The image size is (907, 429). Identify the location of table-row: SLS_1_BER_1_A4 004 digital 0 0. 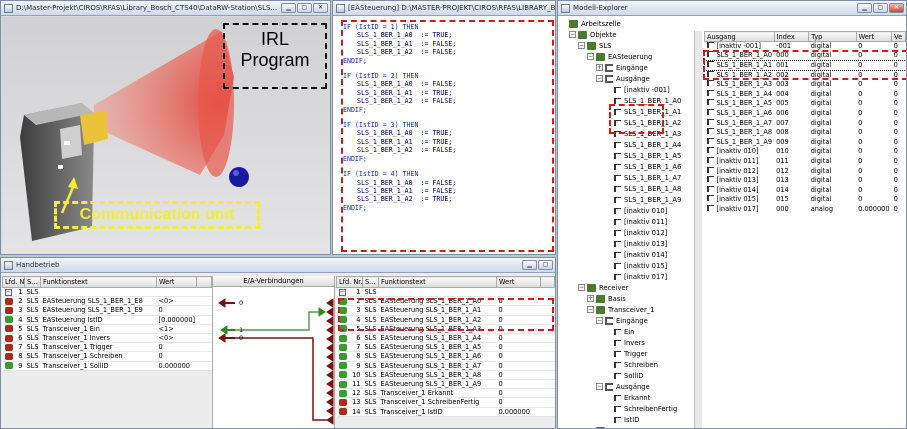
(805, 94).